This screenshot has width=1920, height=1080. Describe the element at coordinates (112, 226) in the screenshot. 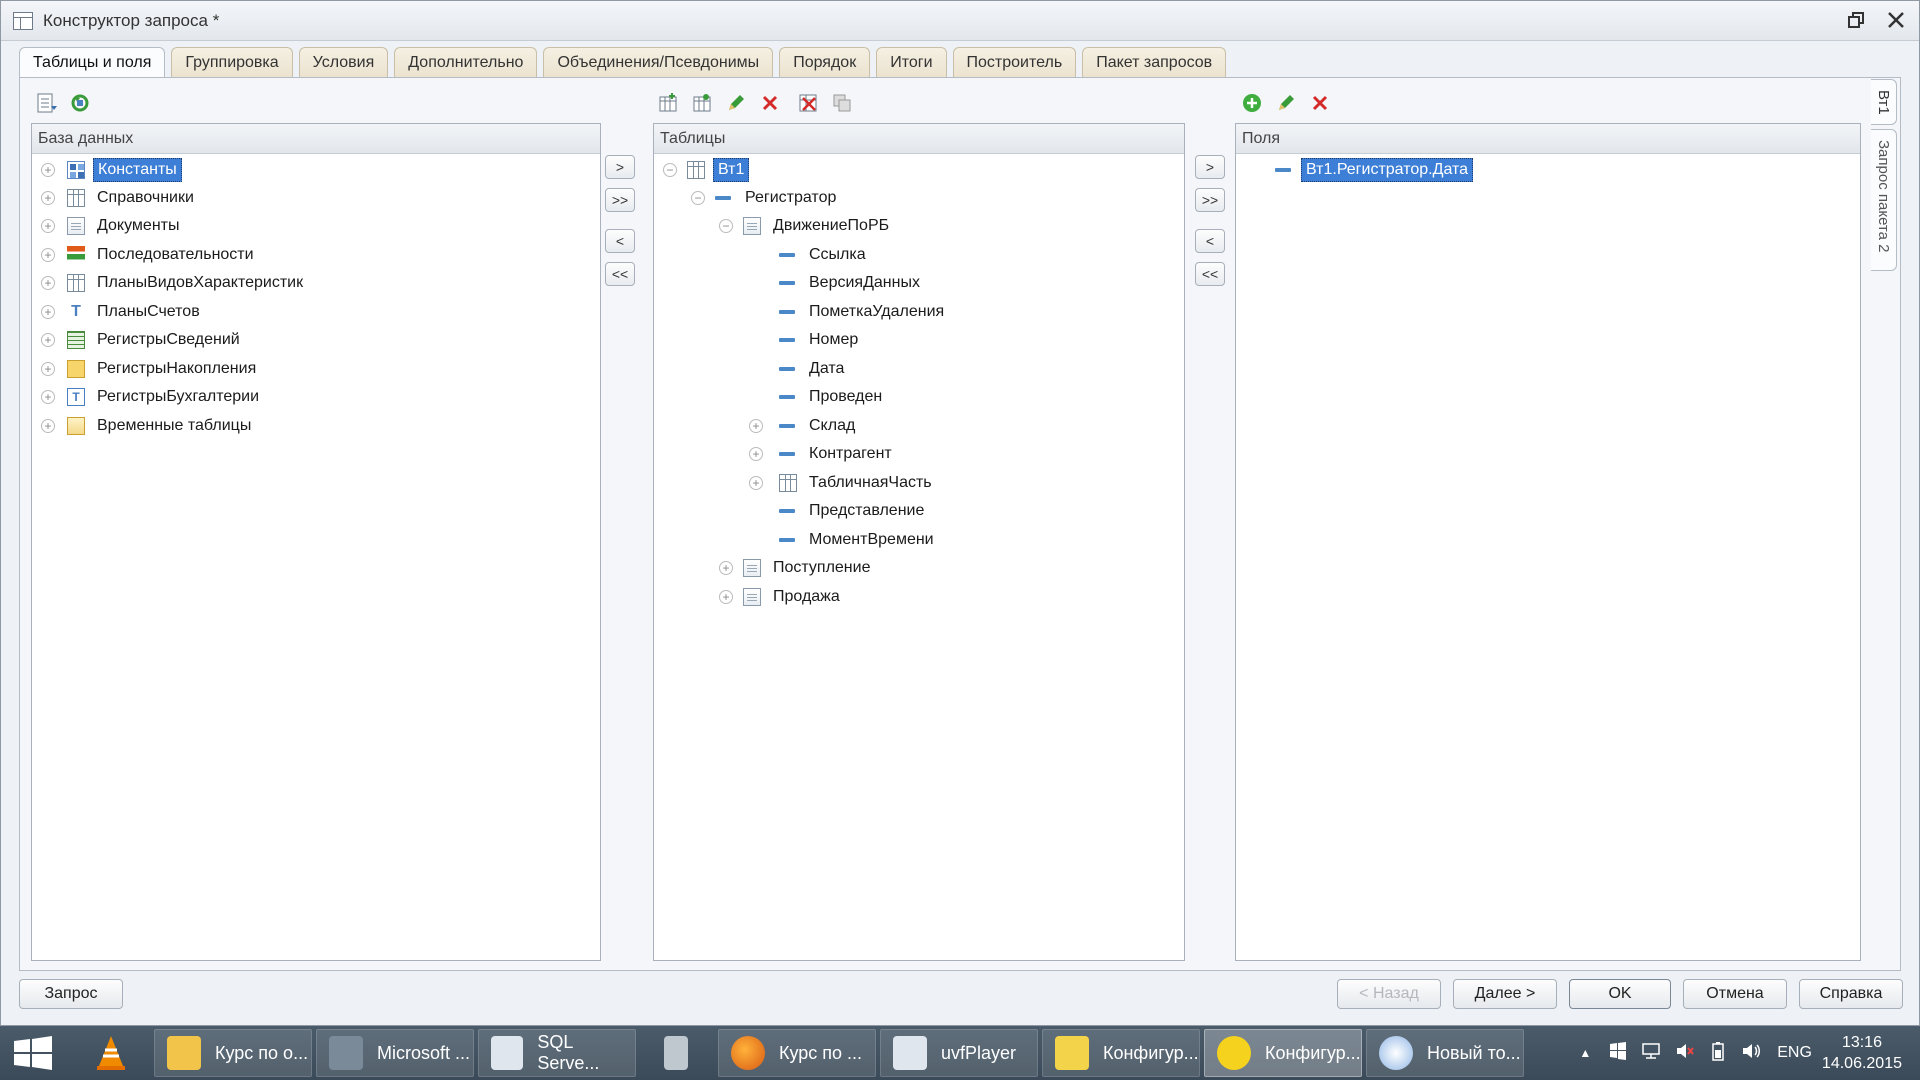

I see `tree-item-documents: + Документы` at that location.